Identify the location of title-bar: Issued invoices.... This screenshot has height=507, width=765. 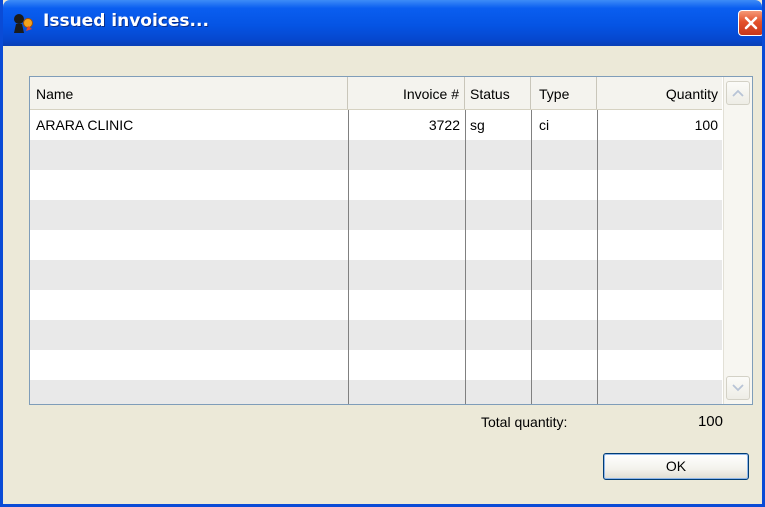
(382, 23).